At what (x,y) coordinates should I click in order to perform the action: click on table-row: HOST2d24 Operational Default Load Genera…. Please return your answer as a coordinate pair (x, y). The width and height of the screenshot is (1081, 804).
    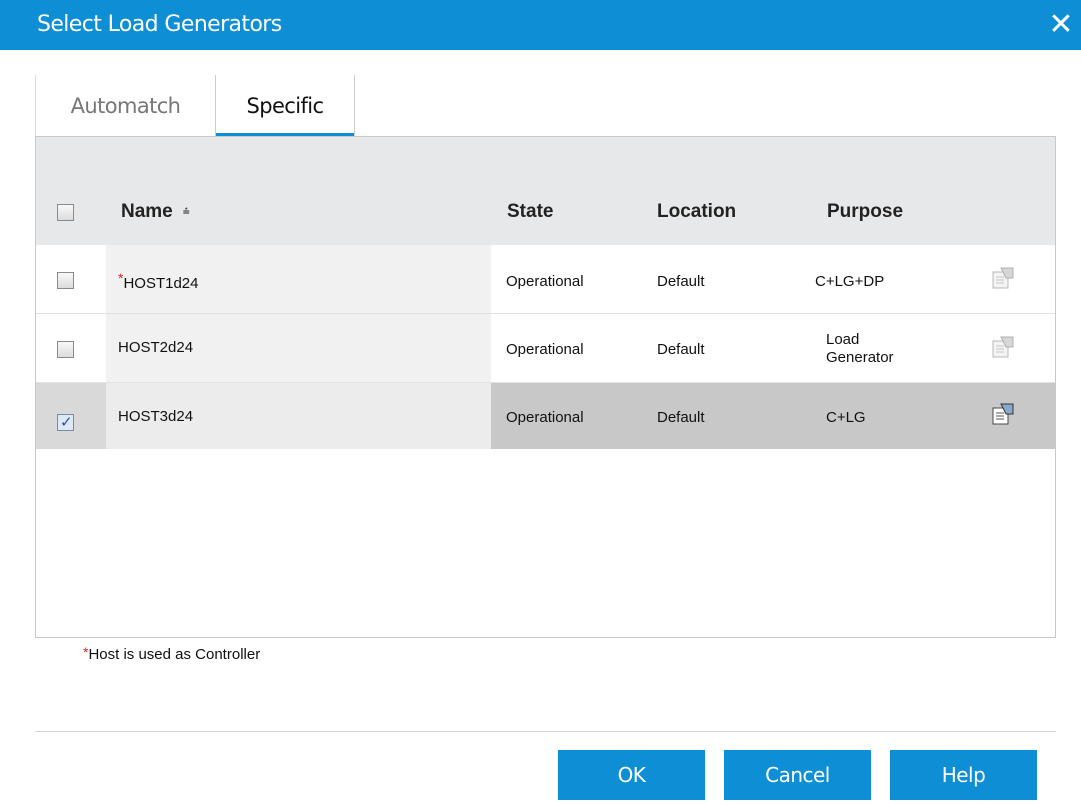
    Looking at the image, I should click on (545, 348).